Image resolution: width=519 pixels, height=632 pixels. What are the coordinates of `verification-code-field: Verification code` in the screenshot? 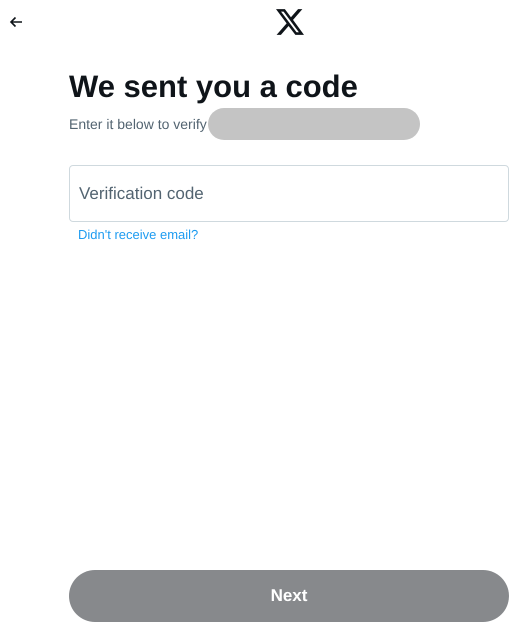 It's located at (289, 193).